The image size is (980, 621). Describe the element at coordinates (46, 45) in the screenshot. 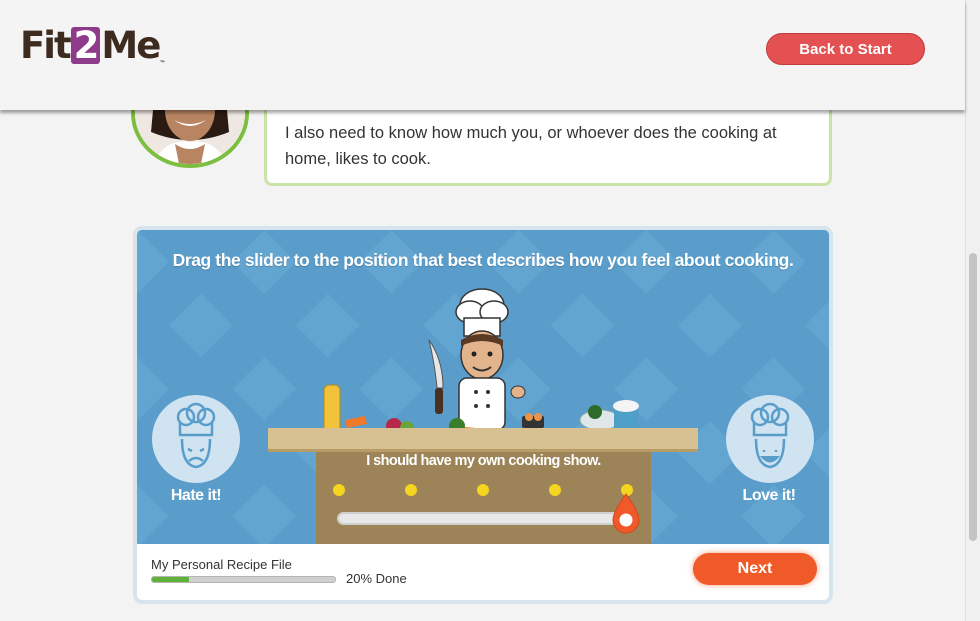

I see `logo-fit: Fit` at that location.